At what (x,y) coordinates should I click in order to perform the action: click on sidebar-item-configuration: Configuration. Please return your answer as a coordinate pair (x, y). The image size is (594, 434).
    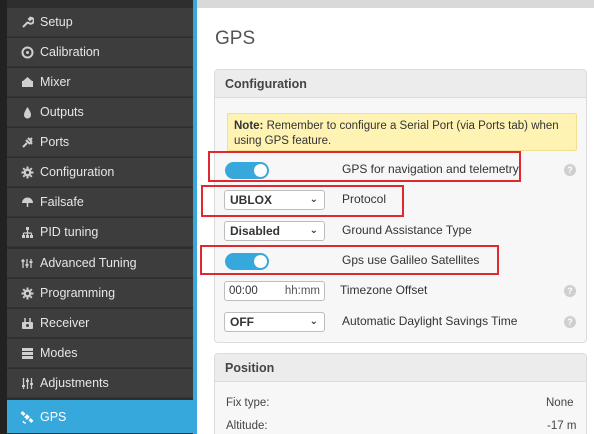
    Looking at the image, I should click on (100, 172).